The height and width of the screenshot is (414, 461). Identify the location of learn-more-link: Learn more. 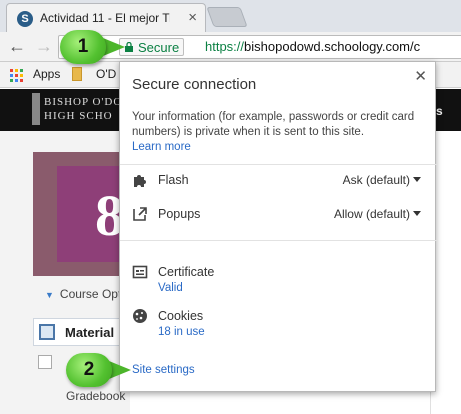
(161, 147).